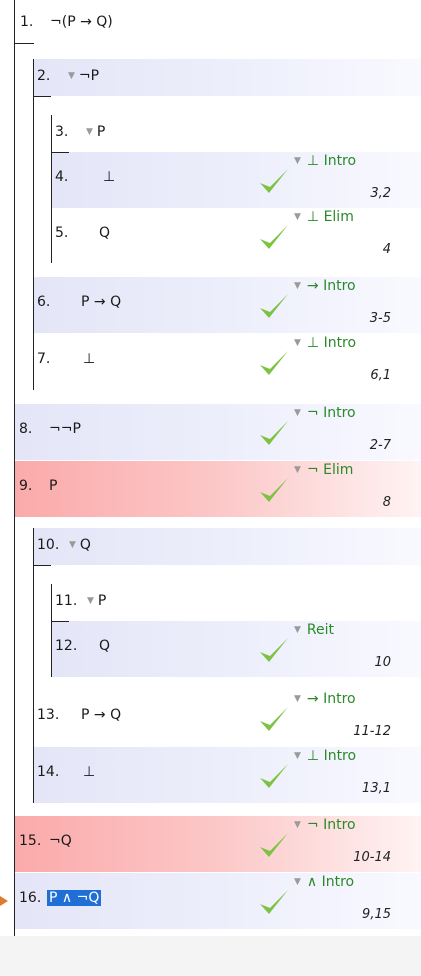 The width and height of the screenshot is (421, 976). What do you see at coordinates (85, 545) in the screenshot?
I see `formula-text: Q` at bounding box center [85, 545].